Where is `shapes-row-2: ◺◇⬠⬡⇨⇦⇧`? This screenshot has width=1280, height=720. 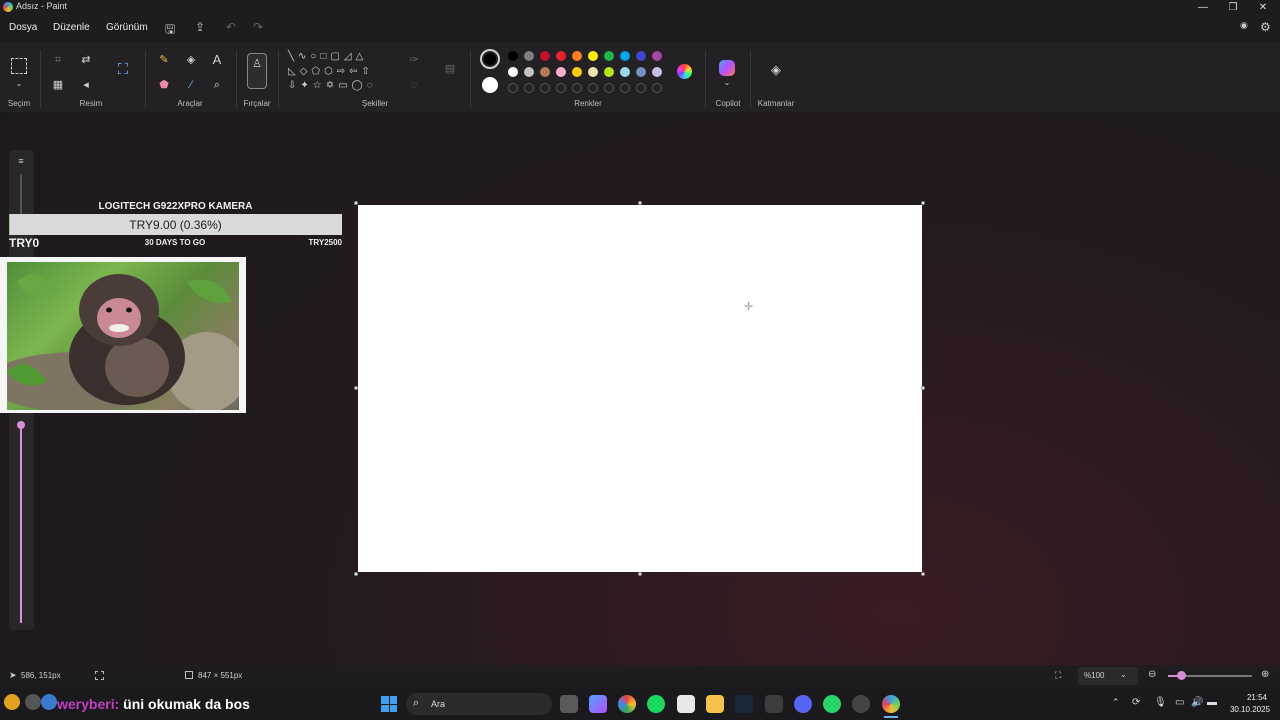 shapes-row-2: ◺◇⬠⬡⇨⇦⇧ is located at coordinates (340, 72).